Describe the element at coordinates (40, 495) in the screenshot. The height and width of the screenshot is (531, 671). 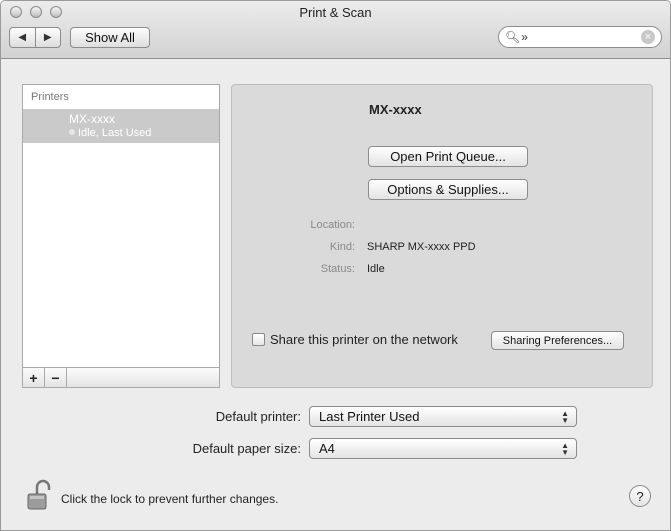
I see `lock-icon` at that location.